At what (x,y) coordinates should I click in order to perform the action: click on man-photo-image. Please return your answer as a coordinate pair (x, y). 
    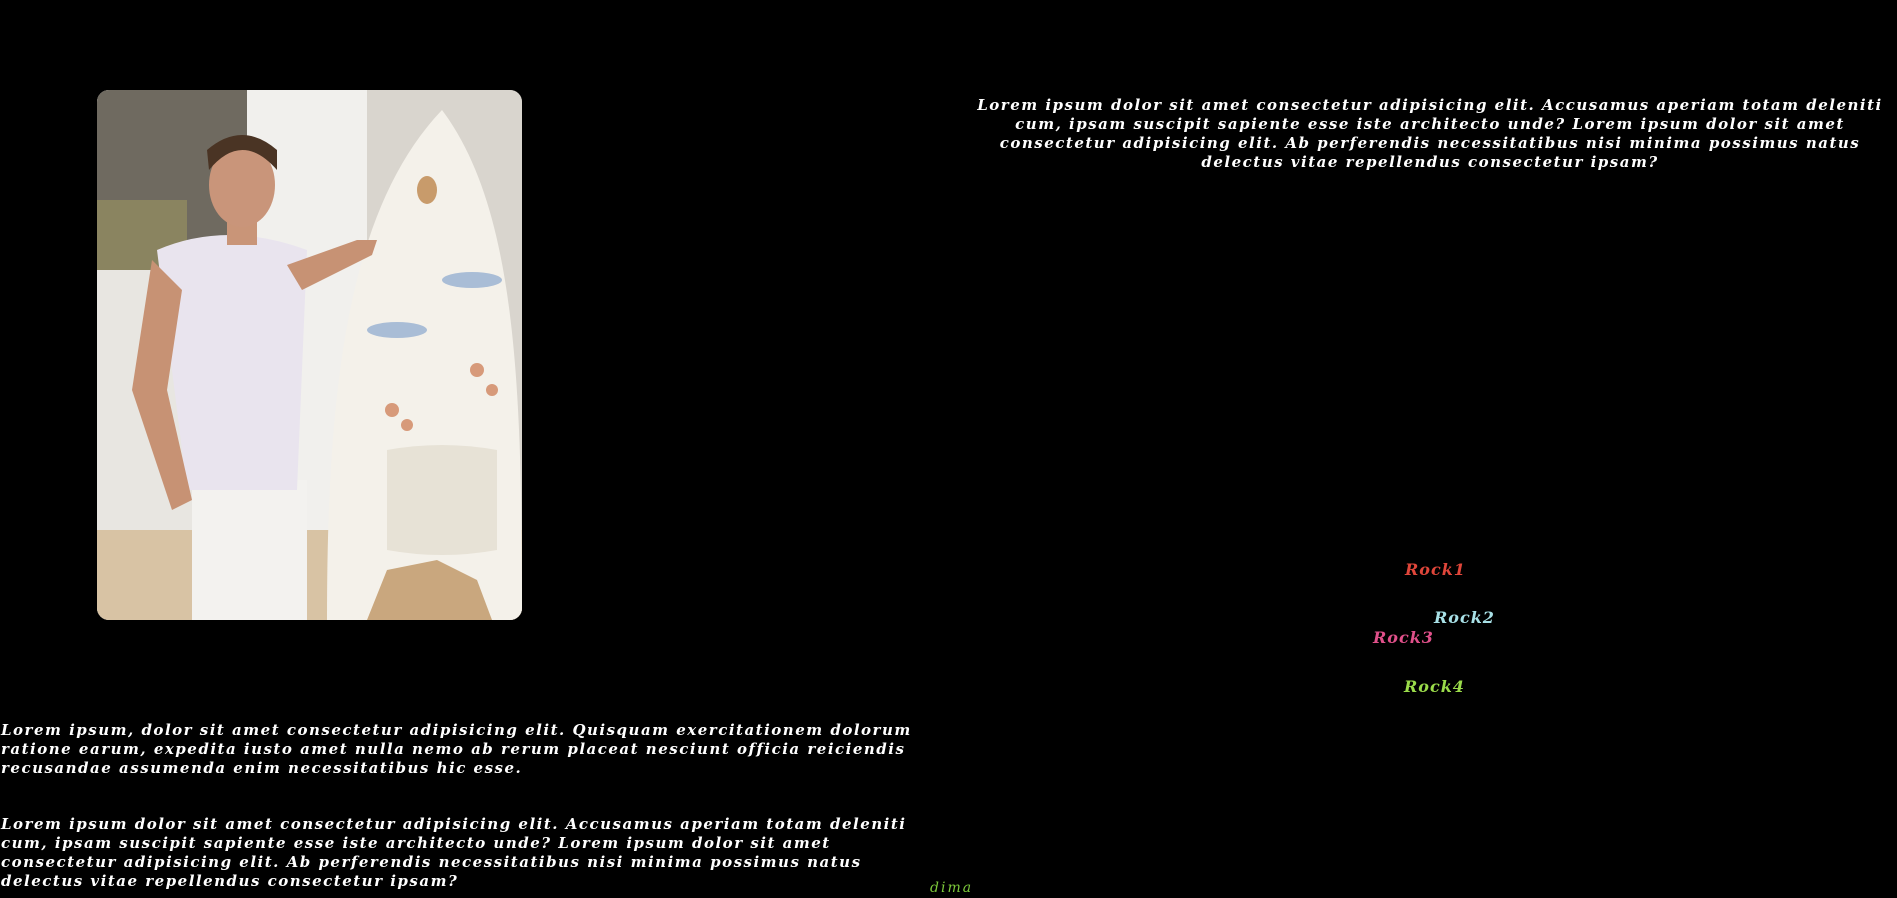
    Looking at the image, I should click on (309, 355).